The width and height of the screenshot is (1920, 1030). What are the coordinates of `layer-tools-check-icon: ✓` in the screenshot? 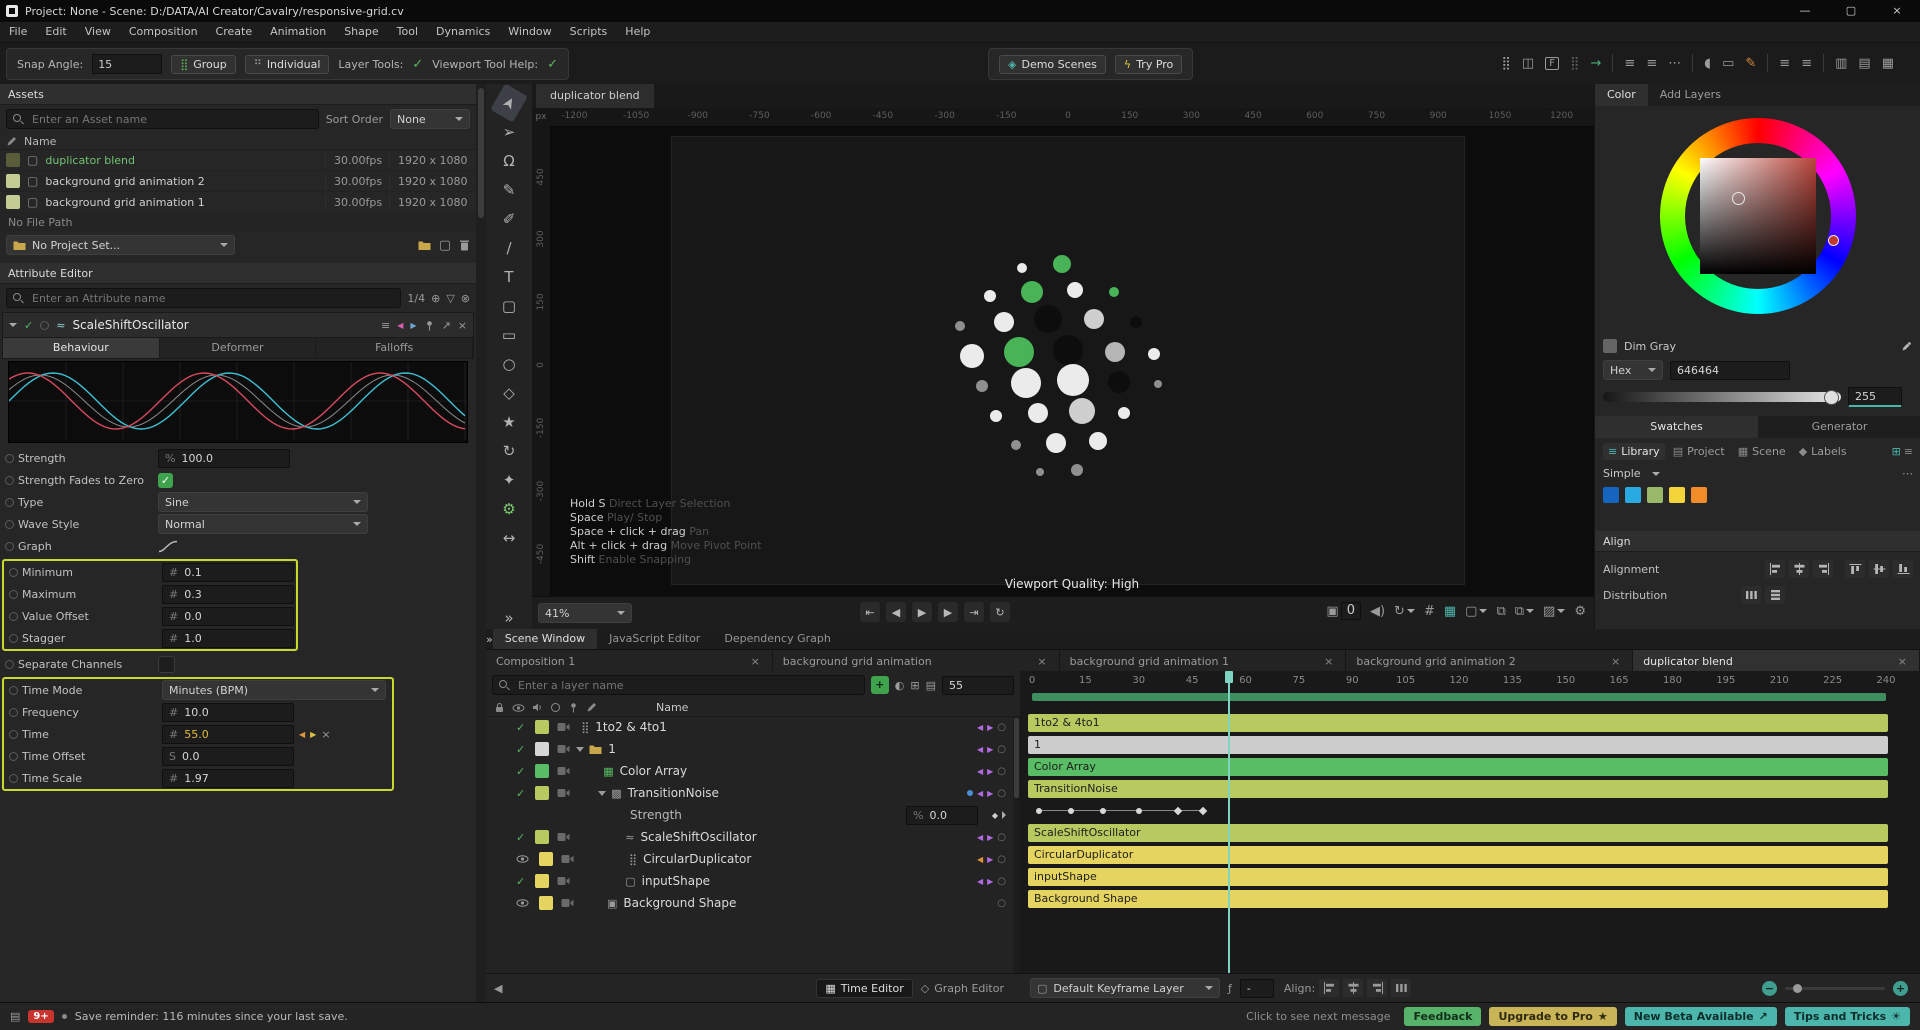 It's located at (417, 64).